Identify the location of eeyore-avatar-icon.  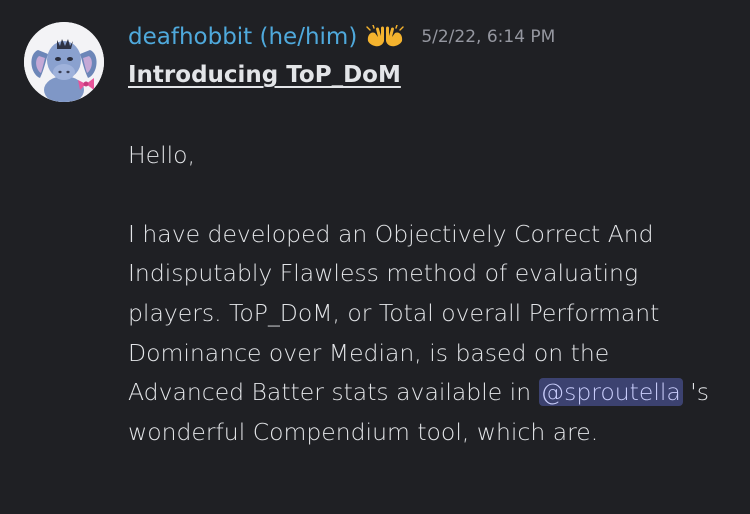
(64, 62).